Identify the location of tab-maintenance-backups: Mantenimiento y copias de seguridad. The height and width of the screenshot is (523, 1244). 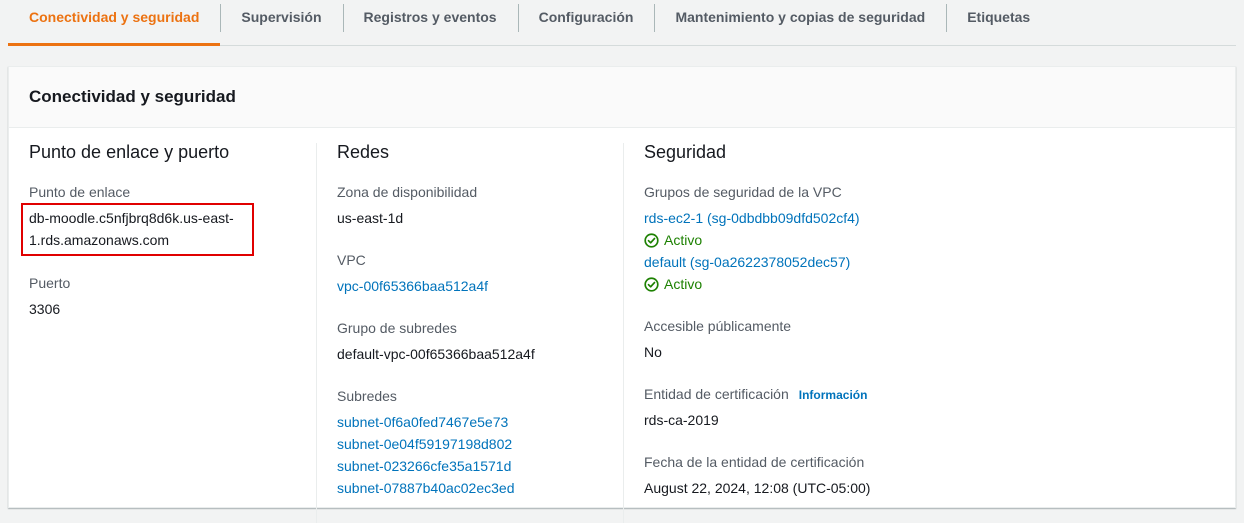
(800, 22).